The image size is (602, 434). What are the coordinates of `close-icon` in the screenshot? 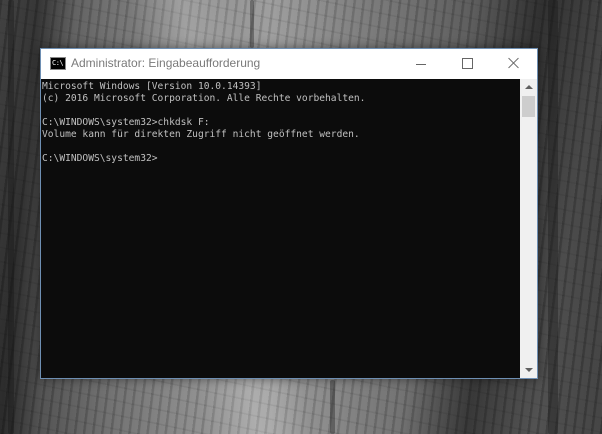 It's located at (514, 63).